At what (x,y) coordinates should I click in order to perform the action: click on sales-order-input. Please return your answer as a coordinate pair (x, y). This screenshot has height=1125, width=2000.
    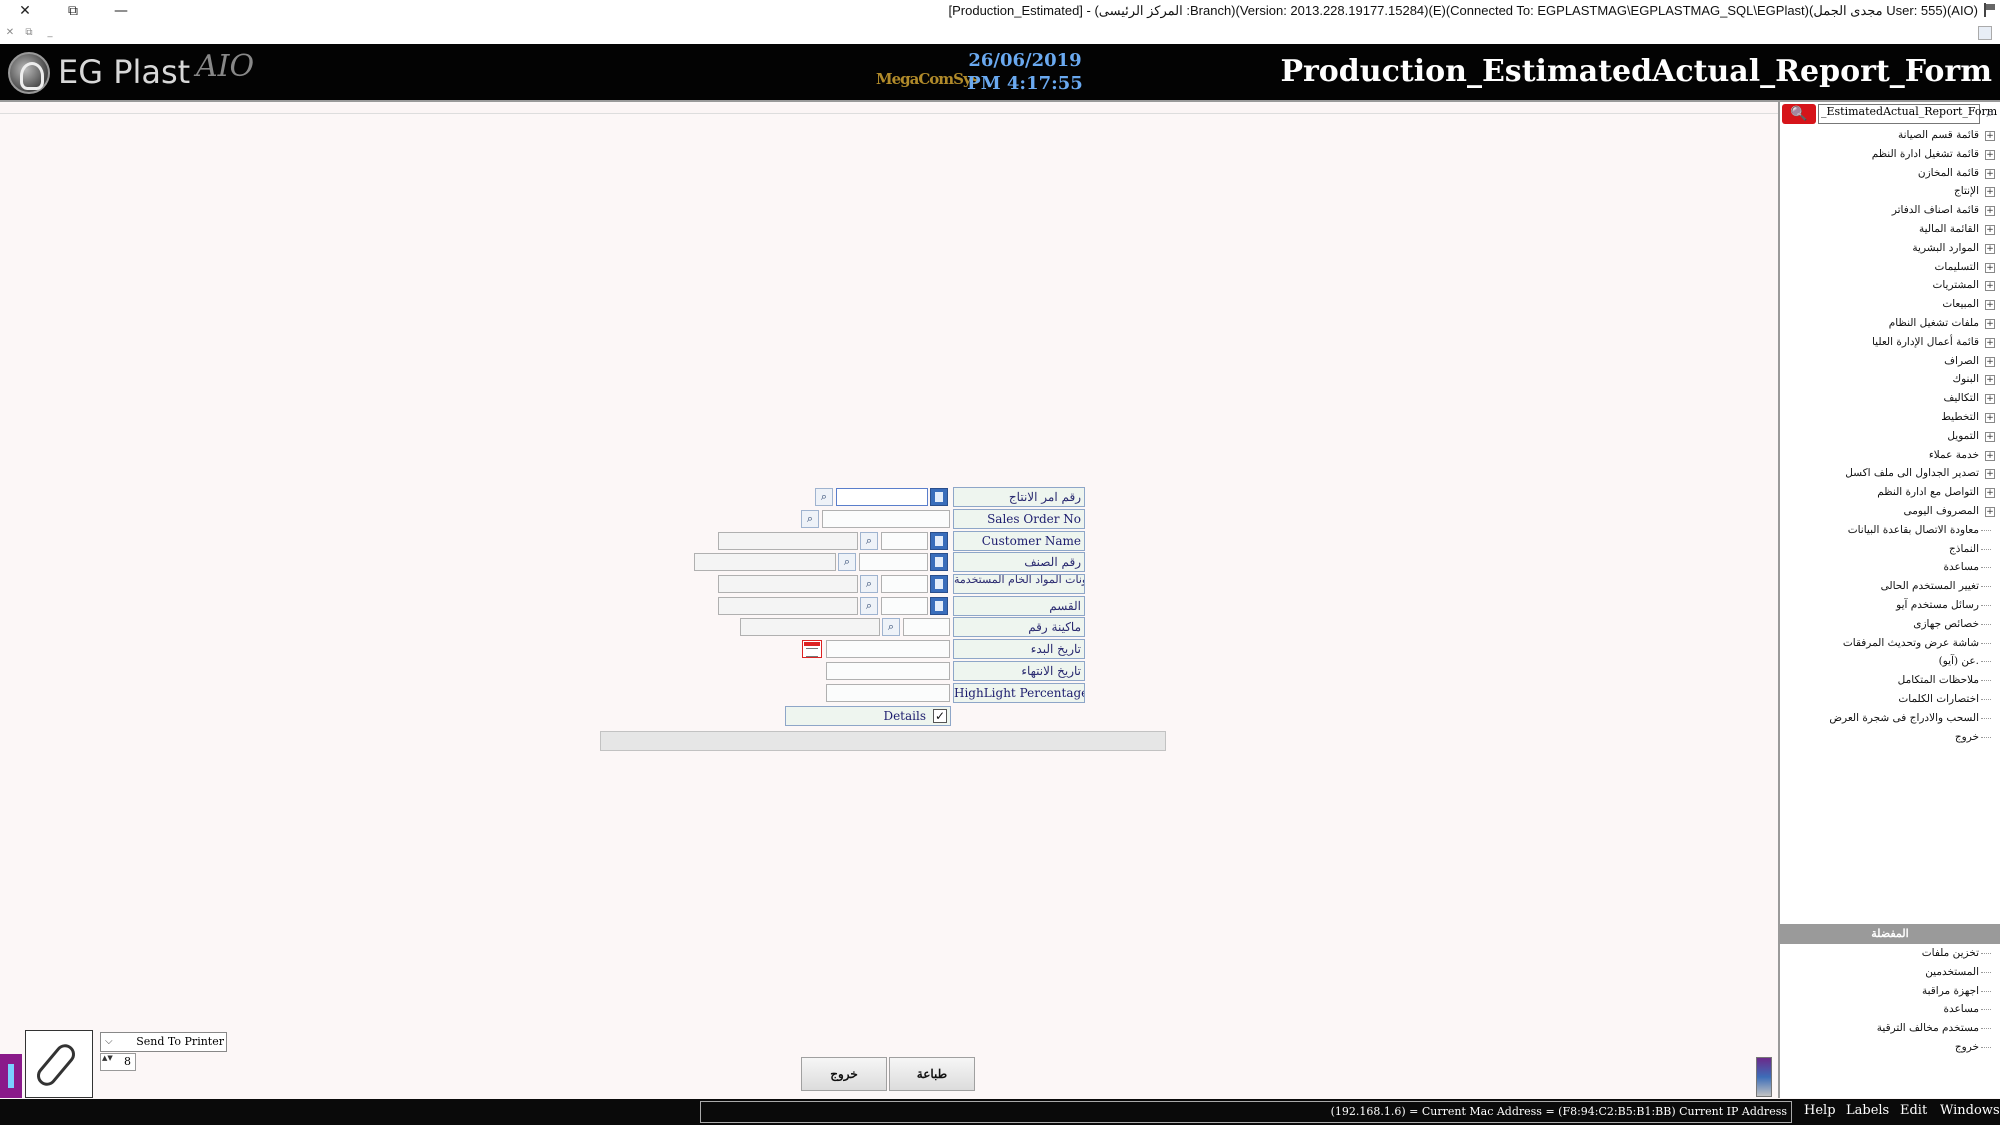
    Looking at the image, I should click on (886, 519).